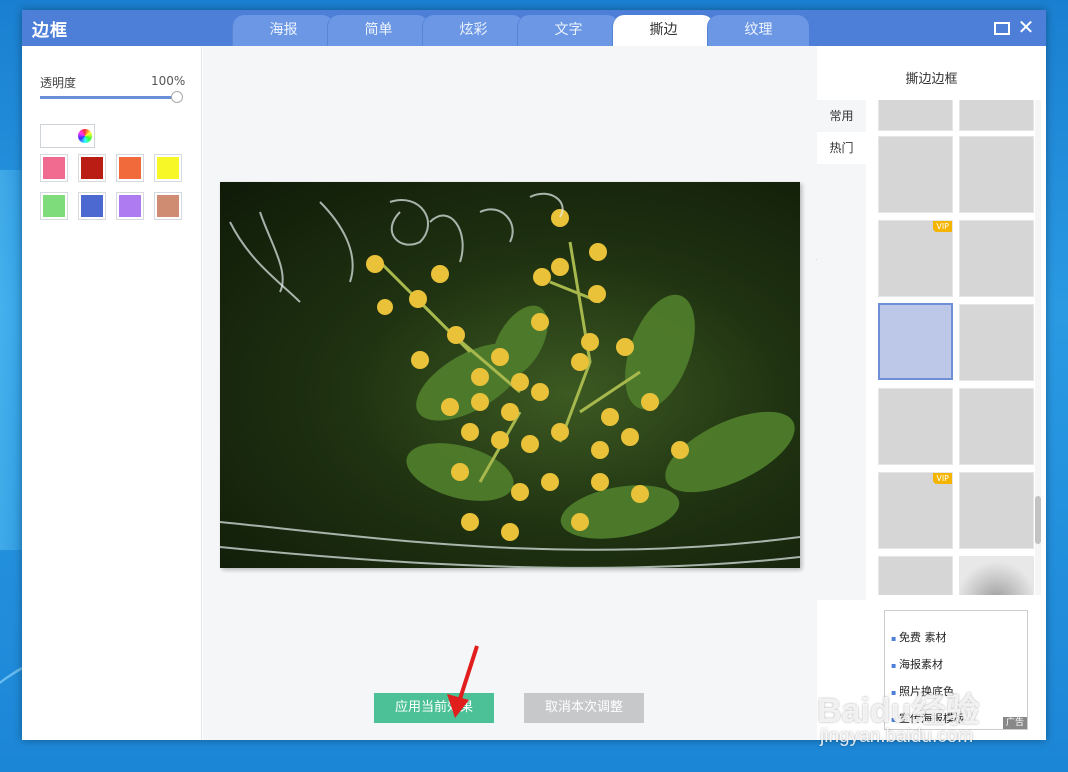 This screenshot has width=1068, height=772. Describe the element at coordinates (108, 97) in the screenshot. I see `opacity-slider-track` at that location.